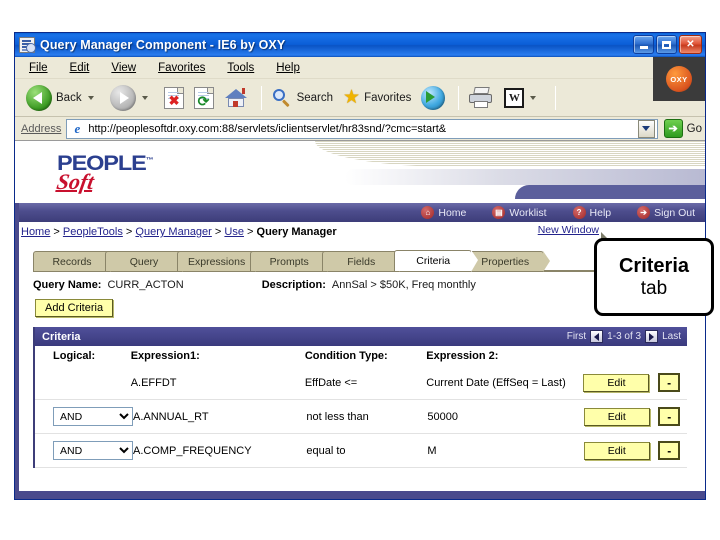 This screenshot has height=540, width=720. What do you see at coordinates (129, 232) in the screenshot?
I see `breadcrumb-sep-2: >` at bounding box center [129, 232].